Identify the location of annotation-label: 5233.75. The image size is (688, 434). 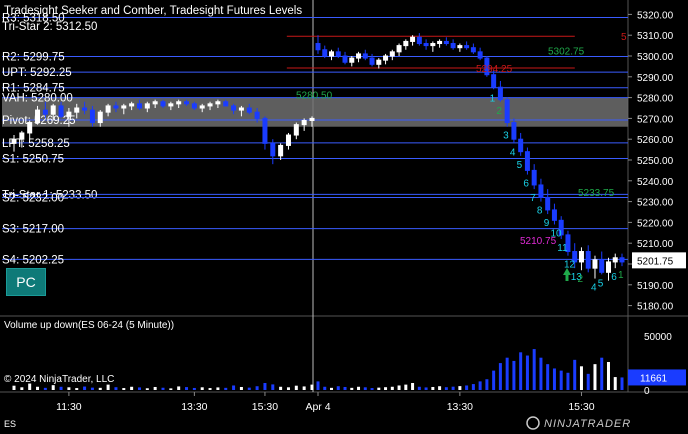
(596, 193).